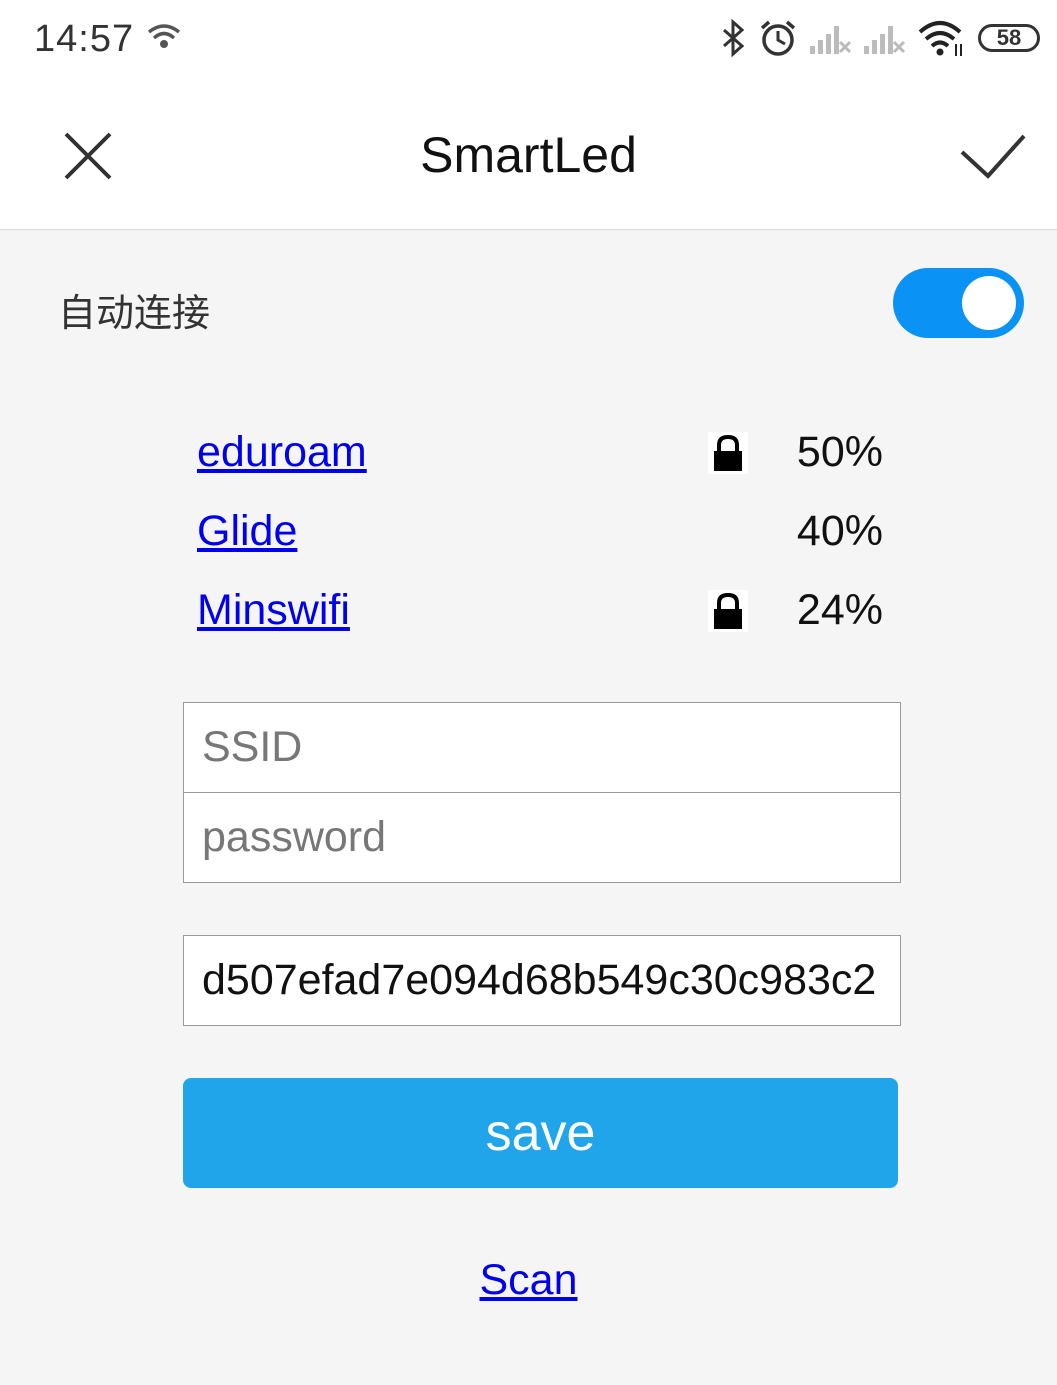 The height and width of the screenshot is (1385, 1057). I want to click on battery-indicator: 58, so click(1009, 38).